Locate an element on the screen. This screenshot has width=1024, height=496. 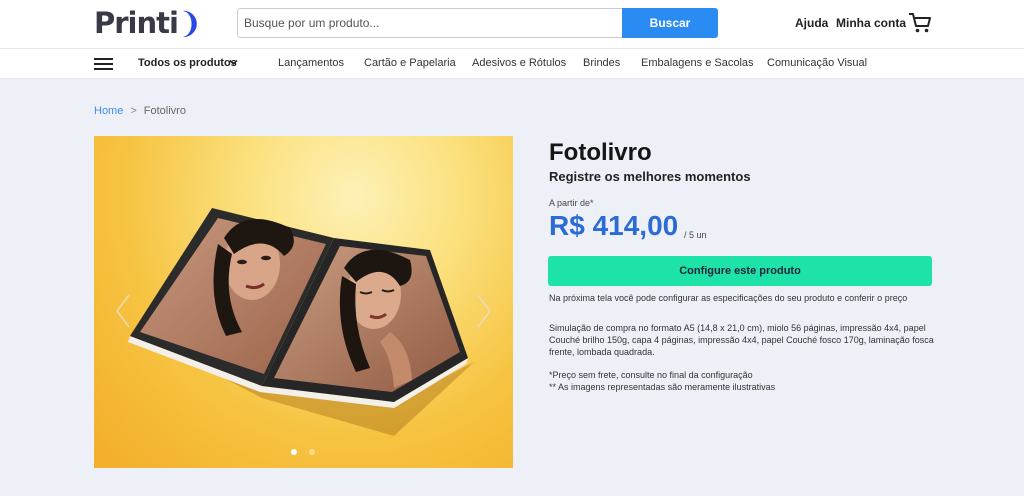
nav-item-comunicacao-visual: Comunicação Visual is located at coordinates (817, 63).